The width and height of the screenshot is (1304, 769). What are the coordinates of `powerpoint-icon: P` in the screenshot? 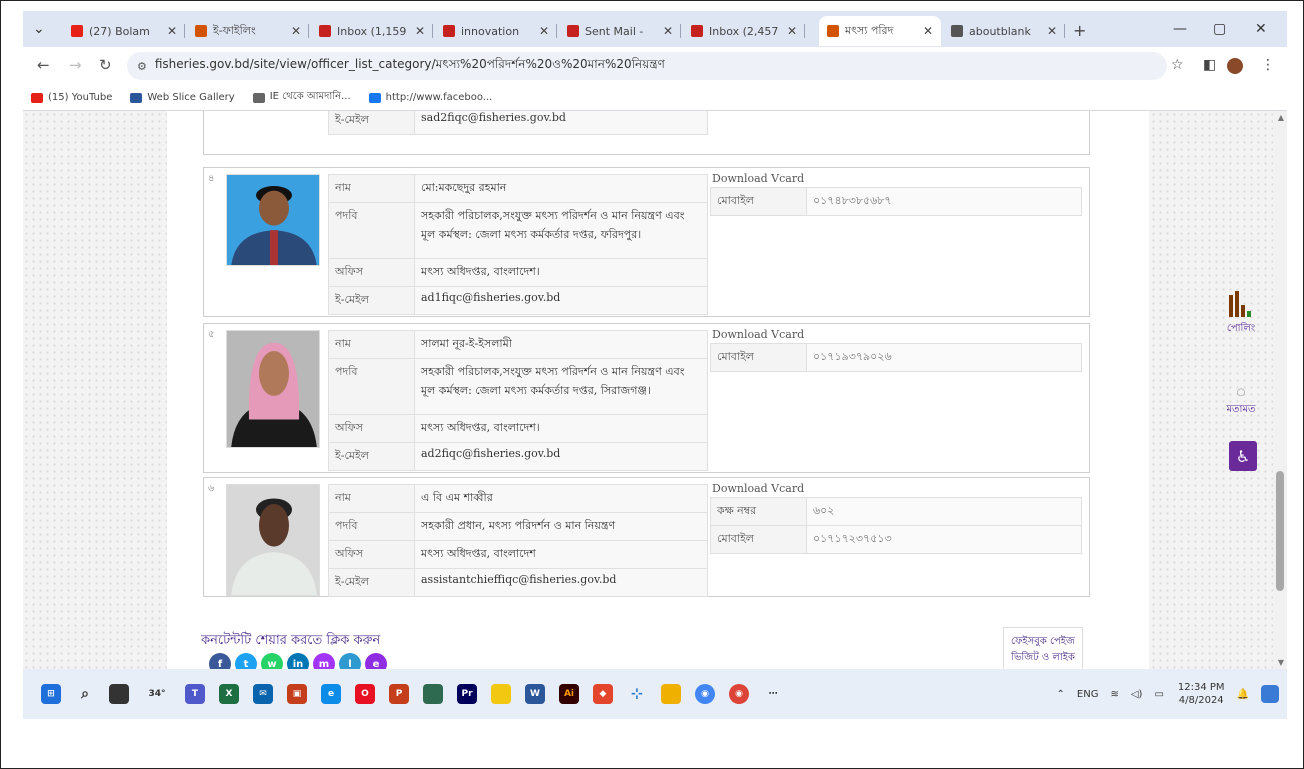 It's located at (399, 694).